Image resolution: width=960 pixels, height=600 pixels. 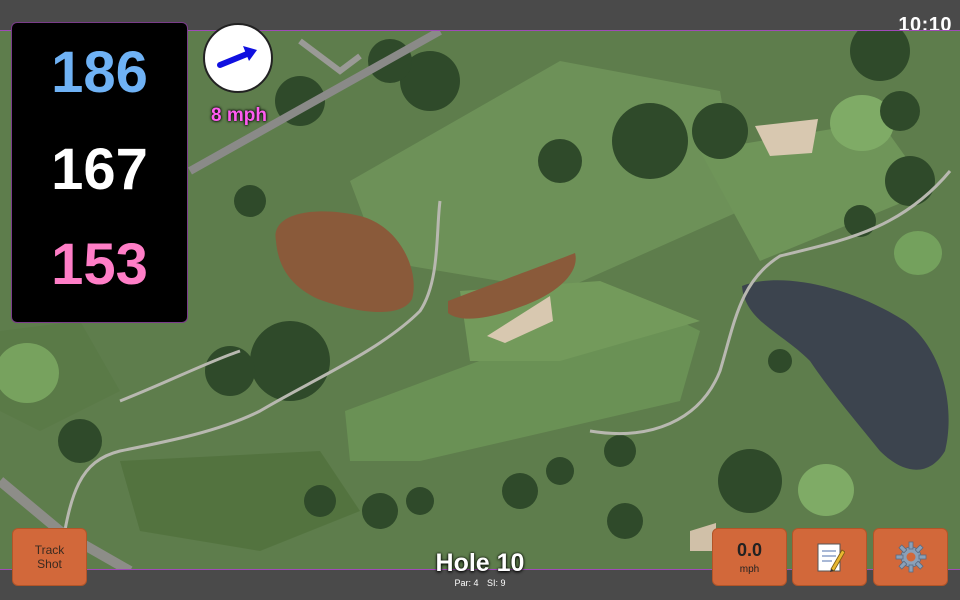 I want to click on speed-button: 0.0 mph, so click(x=749, y=557).